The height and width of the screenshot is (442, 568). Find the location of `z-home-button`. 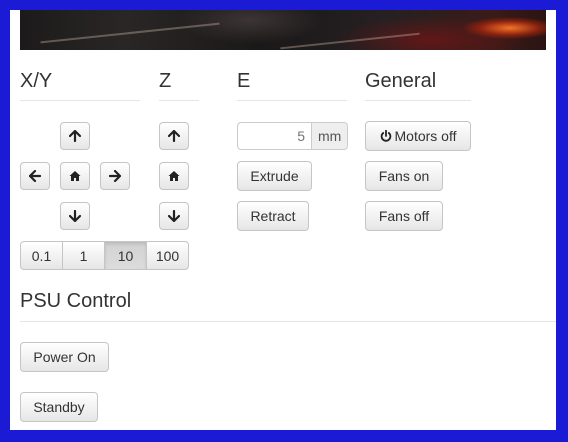

z-home-button is located at coordinates (174, 176).